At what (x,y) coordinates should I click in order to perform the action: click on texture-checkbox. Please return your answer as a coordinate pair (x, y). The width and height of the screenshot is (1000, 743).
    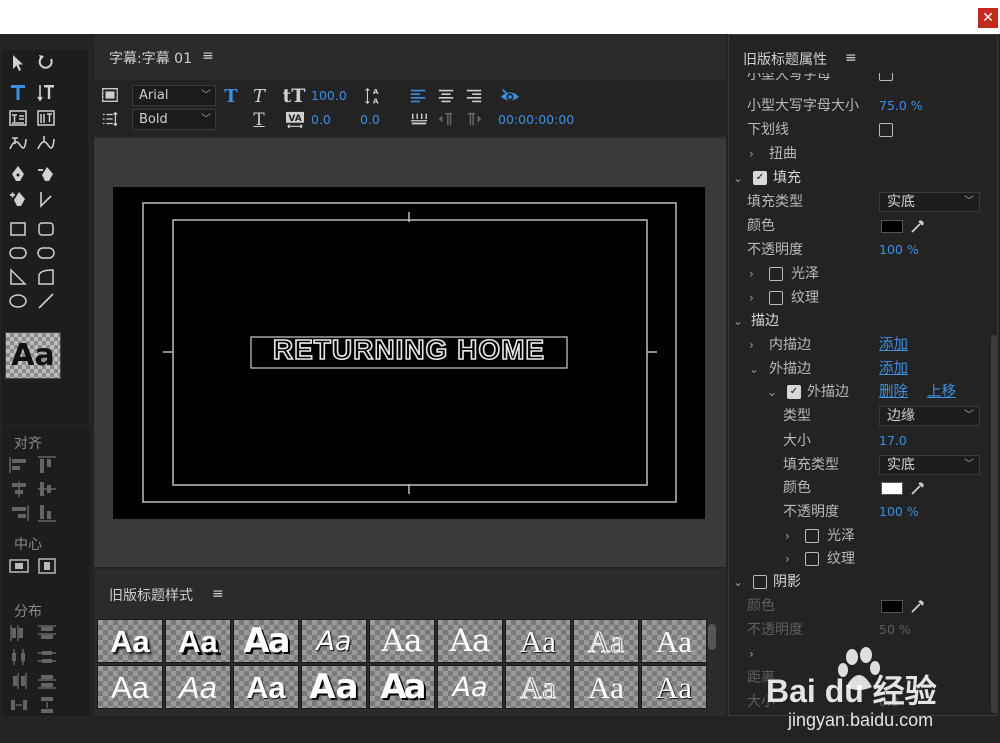
    Looking at the image, I should click on (776, 298).